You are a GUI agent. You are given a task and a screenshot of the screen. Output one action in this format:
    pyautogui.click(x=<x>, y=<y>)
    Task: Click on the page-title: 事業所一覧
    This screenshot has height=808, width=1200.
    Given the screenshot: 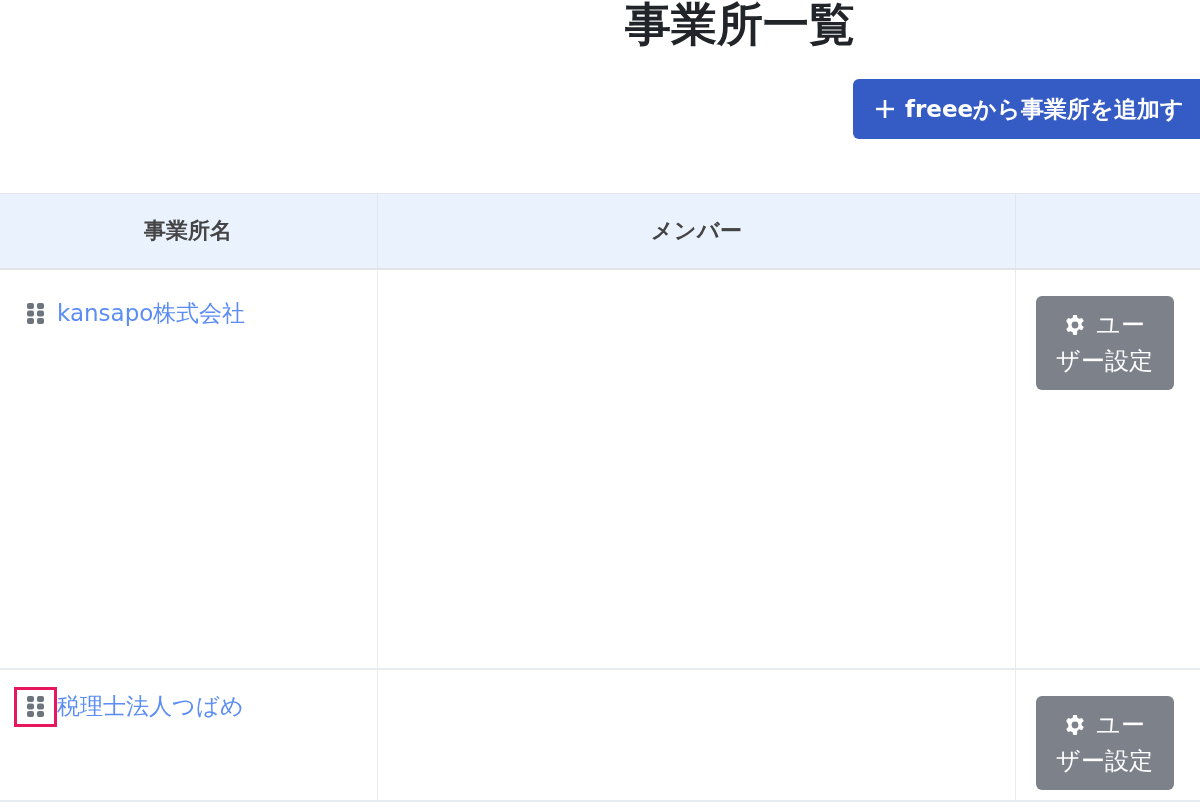 What is the action you would take?
    pyautogui.click(x=740, y=24)
    